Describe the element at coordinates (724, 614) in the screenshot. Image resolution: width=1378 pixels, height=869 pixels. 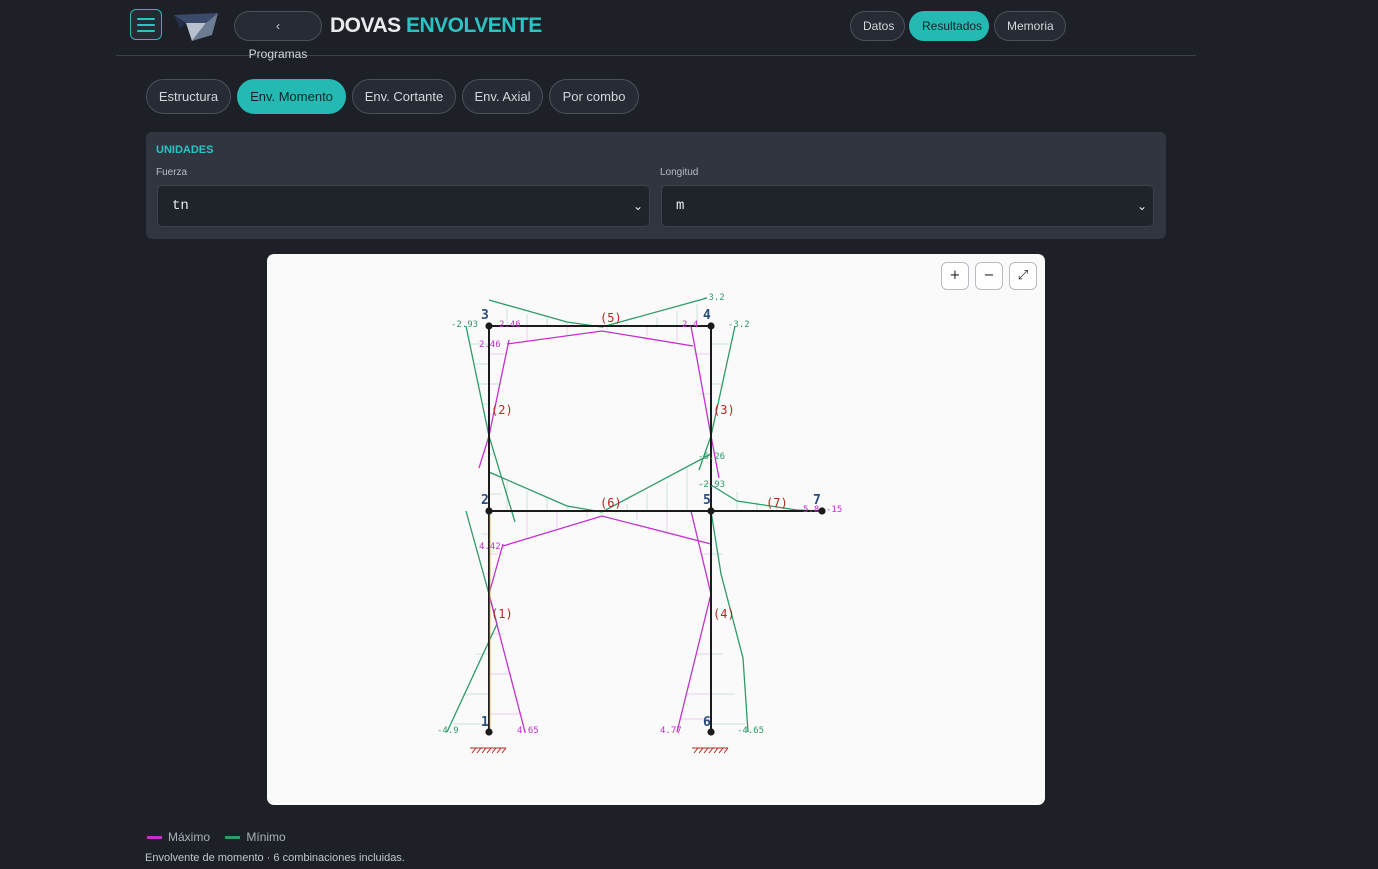
I see `member-label: (4)` at that location.